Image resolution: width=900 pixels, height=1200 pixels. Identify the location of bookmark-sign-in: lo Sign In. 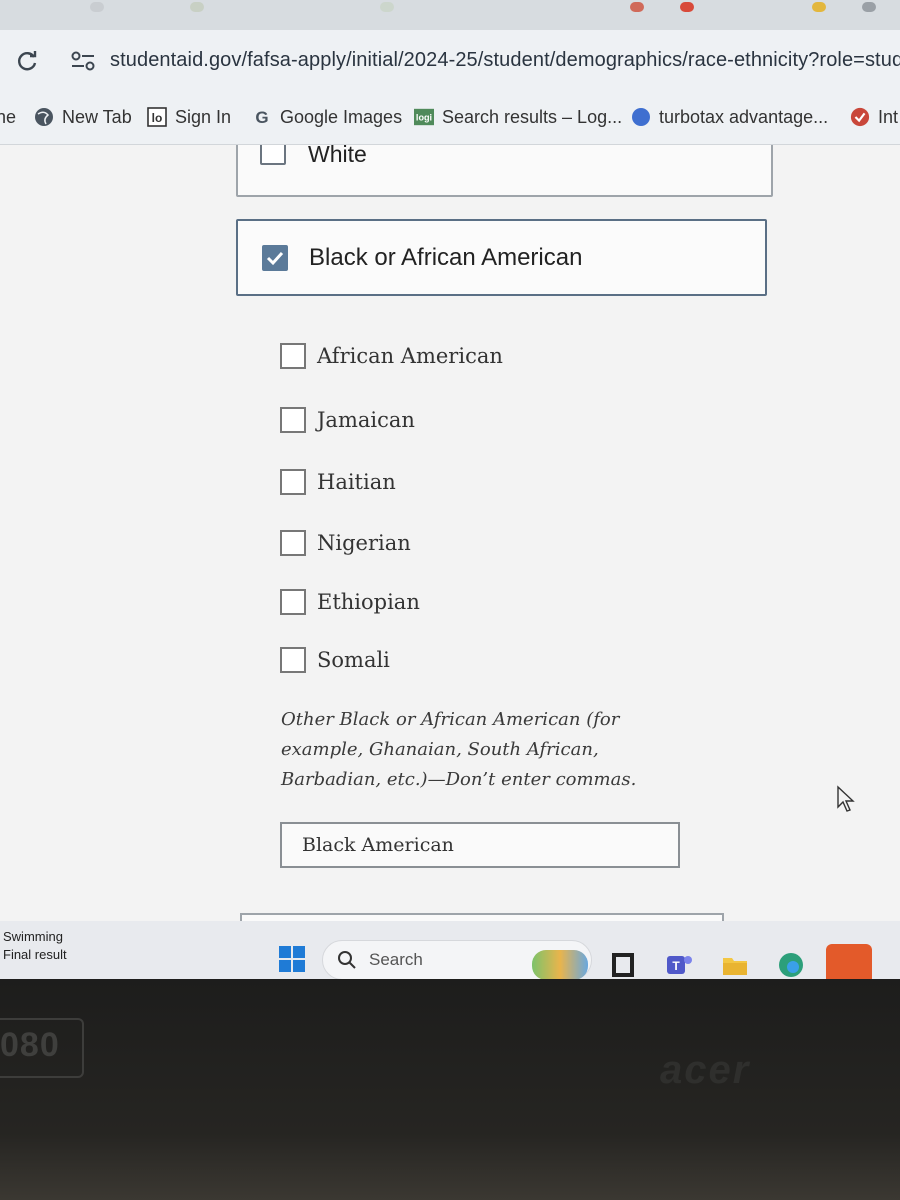
(189, 117).